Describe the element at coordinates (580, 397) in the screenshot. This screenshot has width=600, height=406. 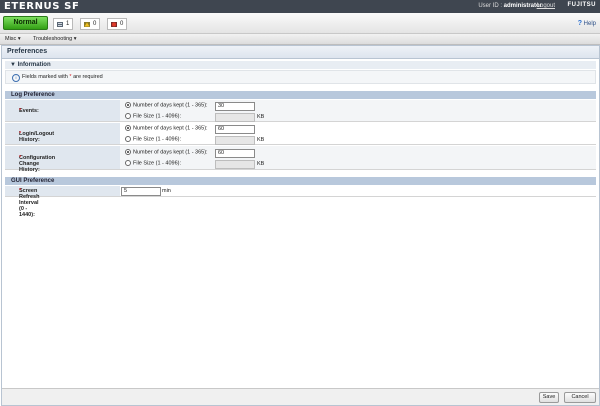
I see `cancel-button: Cancel` at that location.